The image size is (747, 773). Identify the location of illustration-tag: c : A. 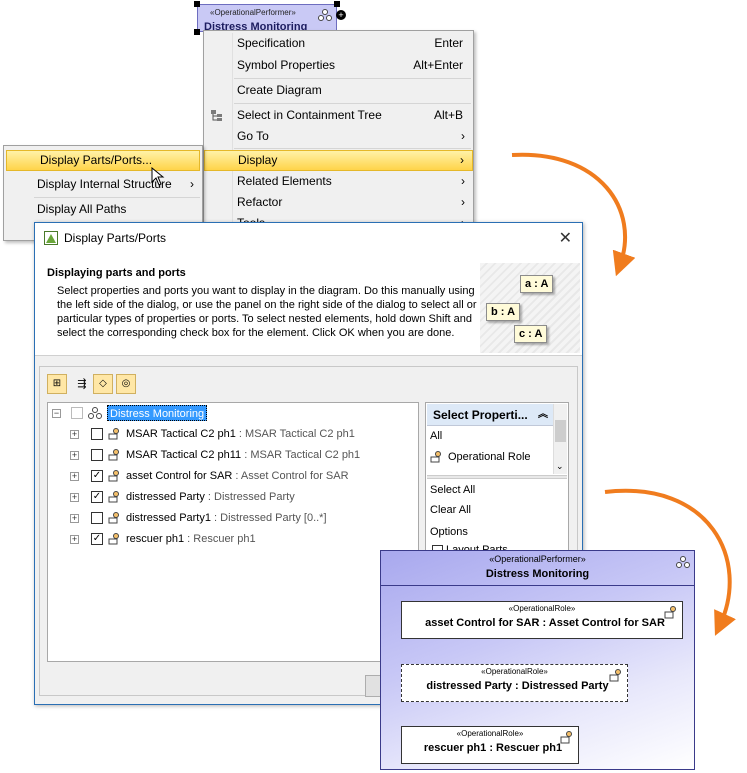
(531, 334).